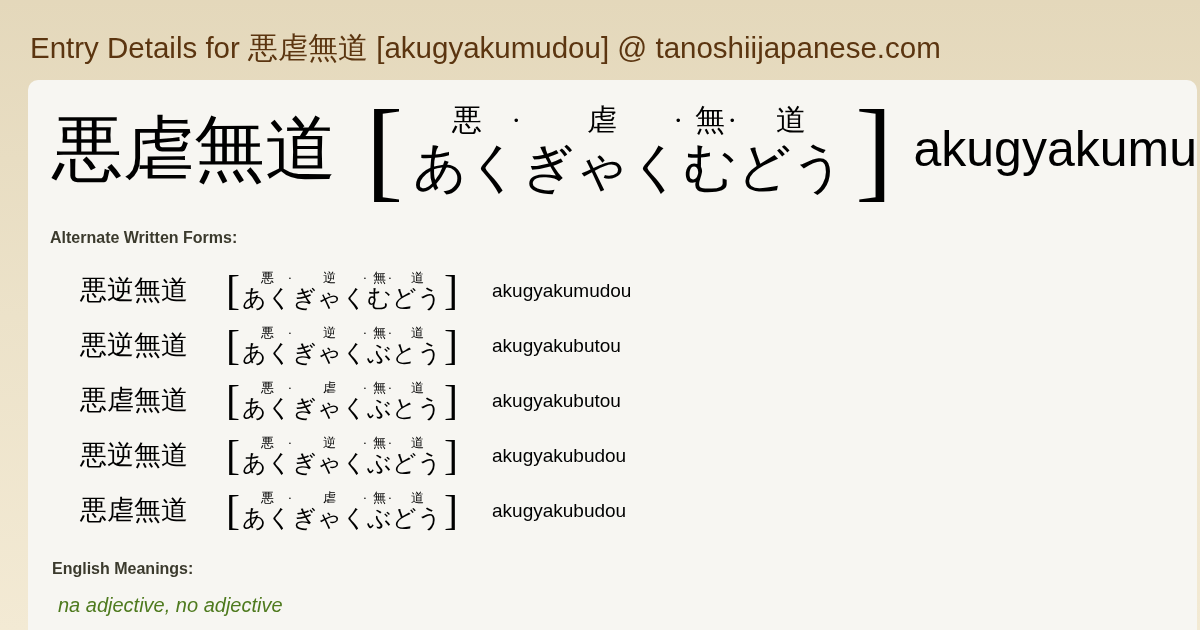  Describe the element at coordinates (170, 605) in the screenshot. I see `parts-of-speech-text: na adjective, no adjective` at that location.